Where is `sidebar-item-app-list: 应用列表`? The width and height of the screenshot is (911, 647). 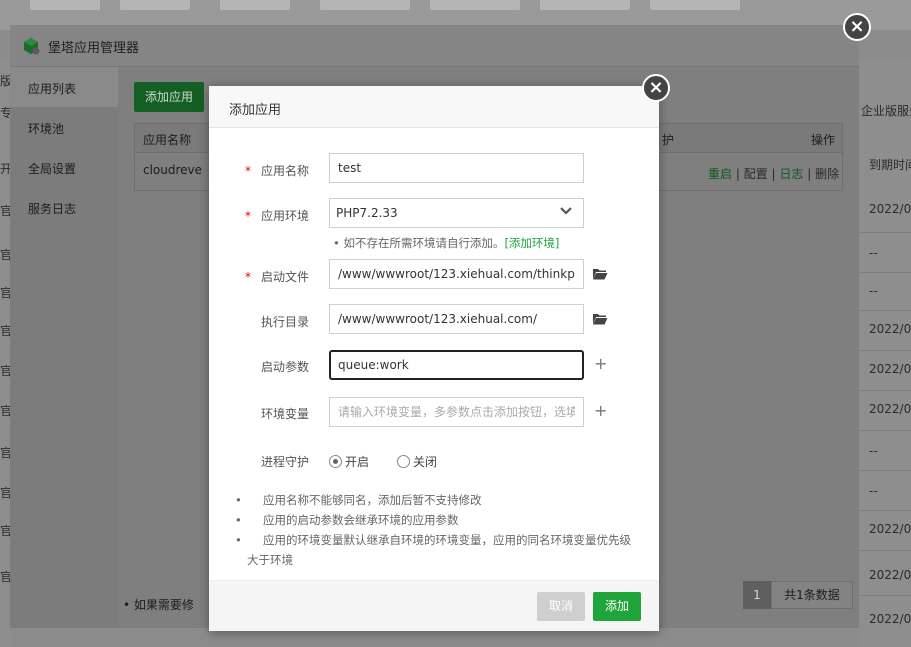 sidebar-item-app-list: 应用列表 is located at coordinates (52, 88).